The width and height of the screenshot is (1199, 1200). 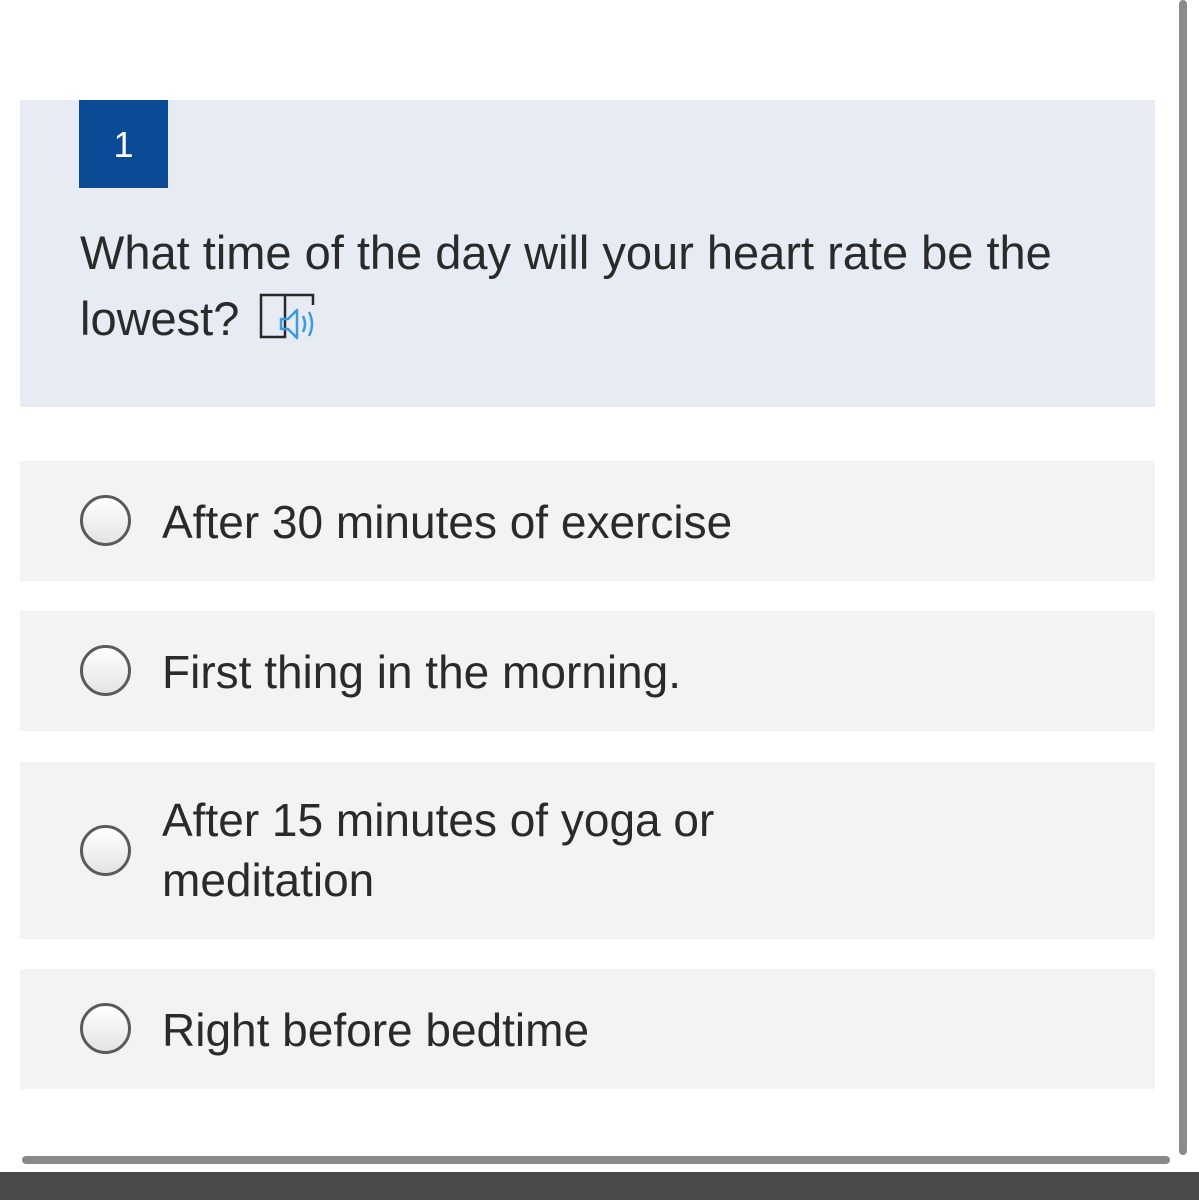 I want to click on answer-option-4: Right before bedtime, so click(x=587, y=1029).